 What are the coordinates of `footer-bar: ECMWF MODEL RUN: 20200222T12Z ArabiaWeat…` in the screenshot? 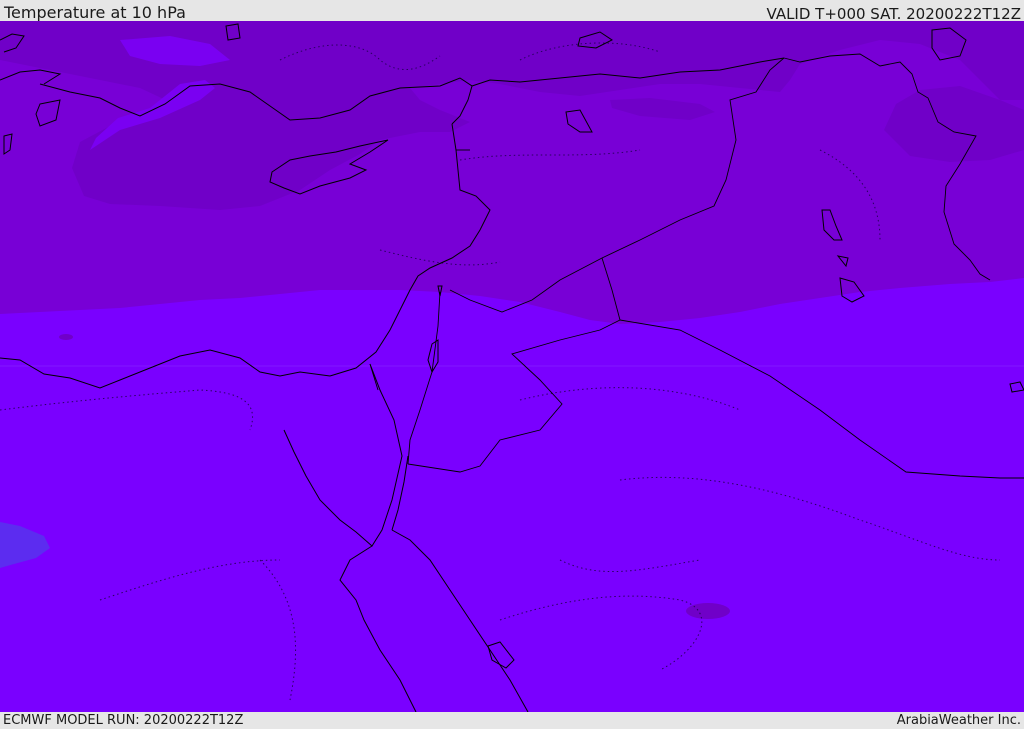 It's located at (512, 720).